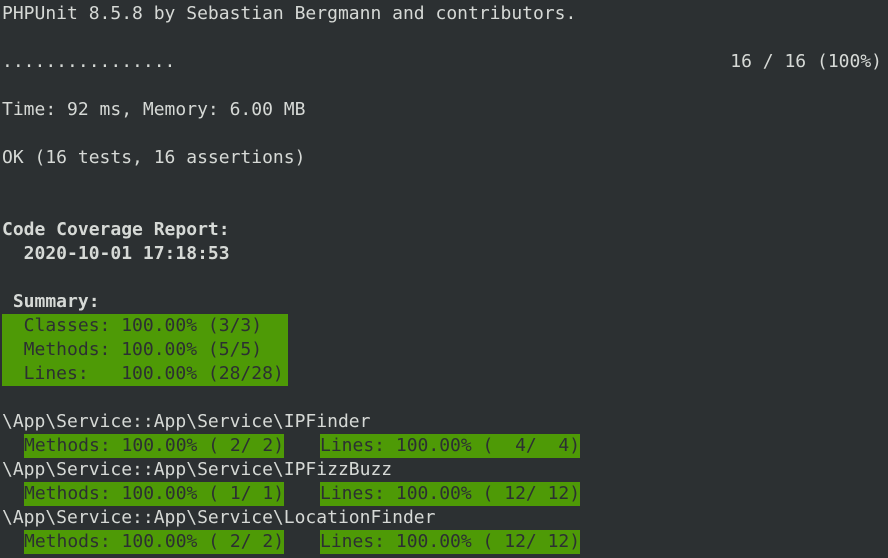 The image size is (888, 558). I want to click on test-result: OK (16 tests, 16 assertions), so click(154, 157).